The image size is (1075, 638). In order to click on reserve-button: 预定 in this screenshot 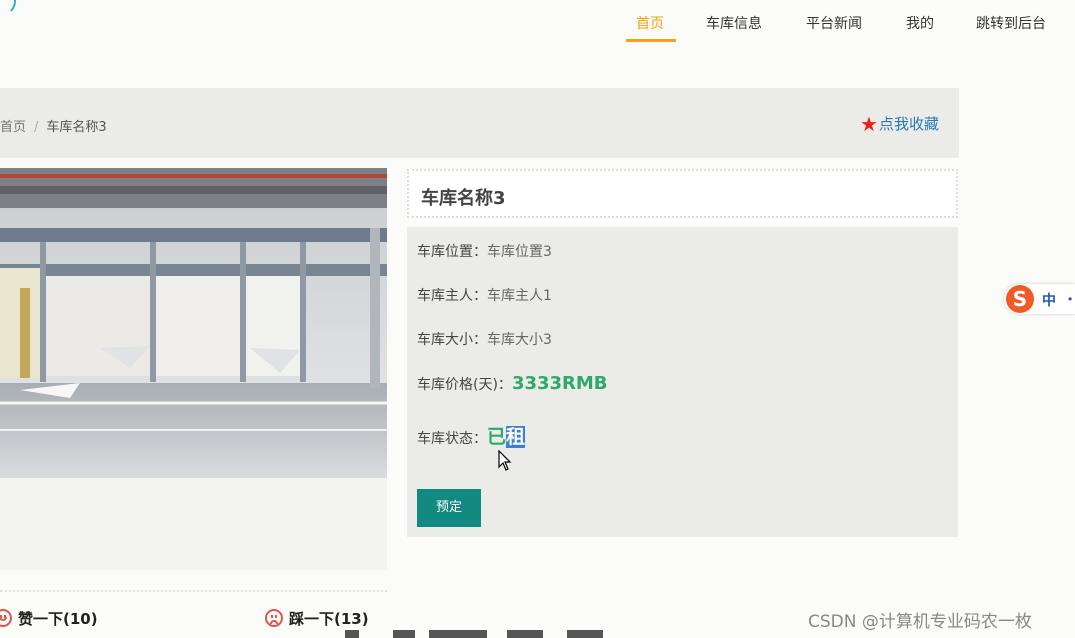, I will do `click(449, 508)`.